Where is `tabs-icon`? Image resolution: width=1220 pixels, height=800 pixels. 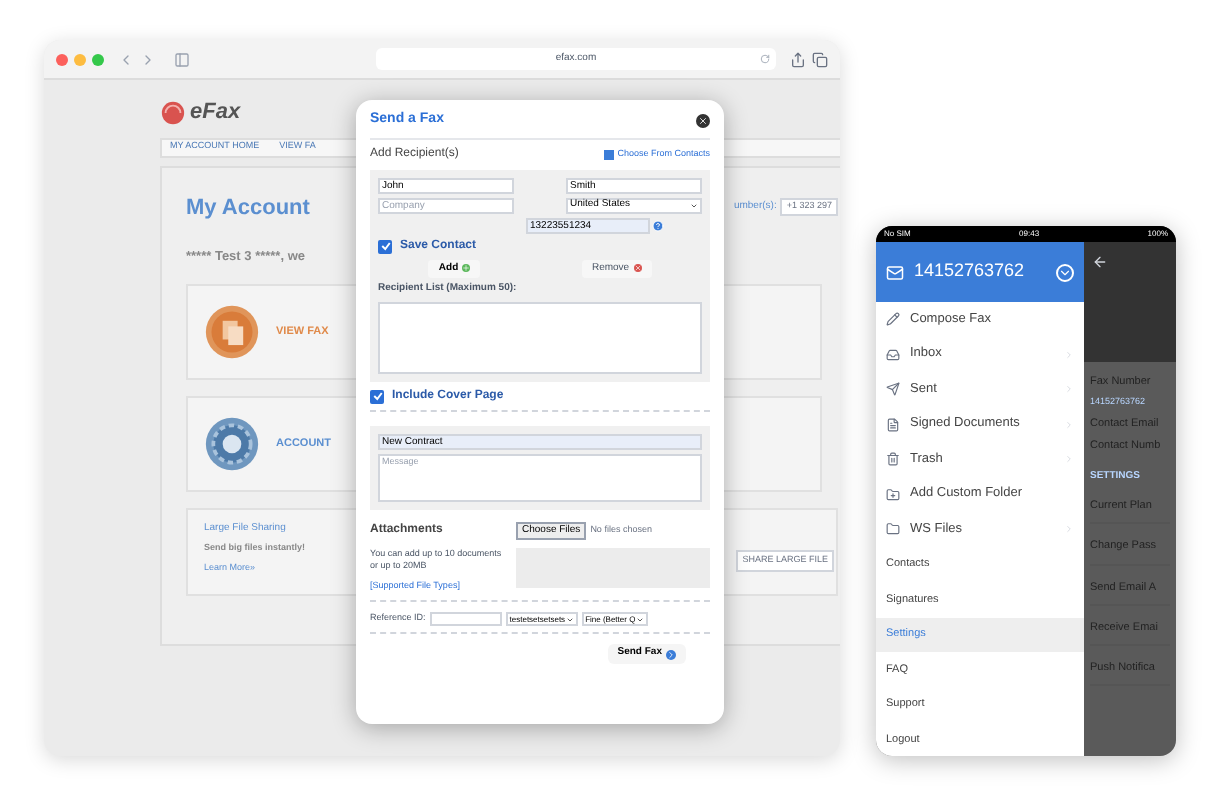 tabs-icon is located at coordinates (820, 59).